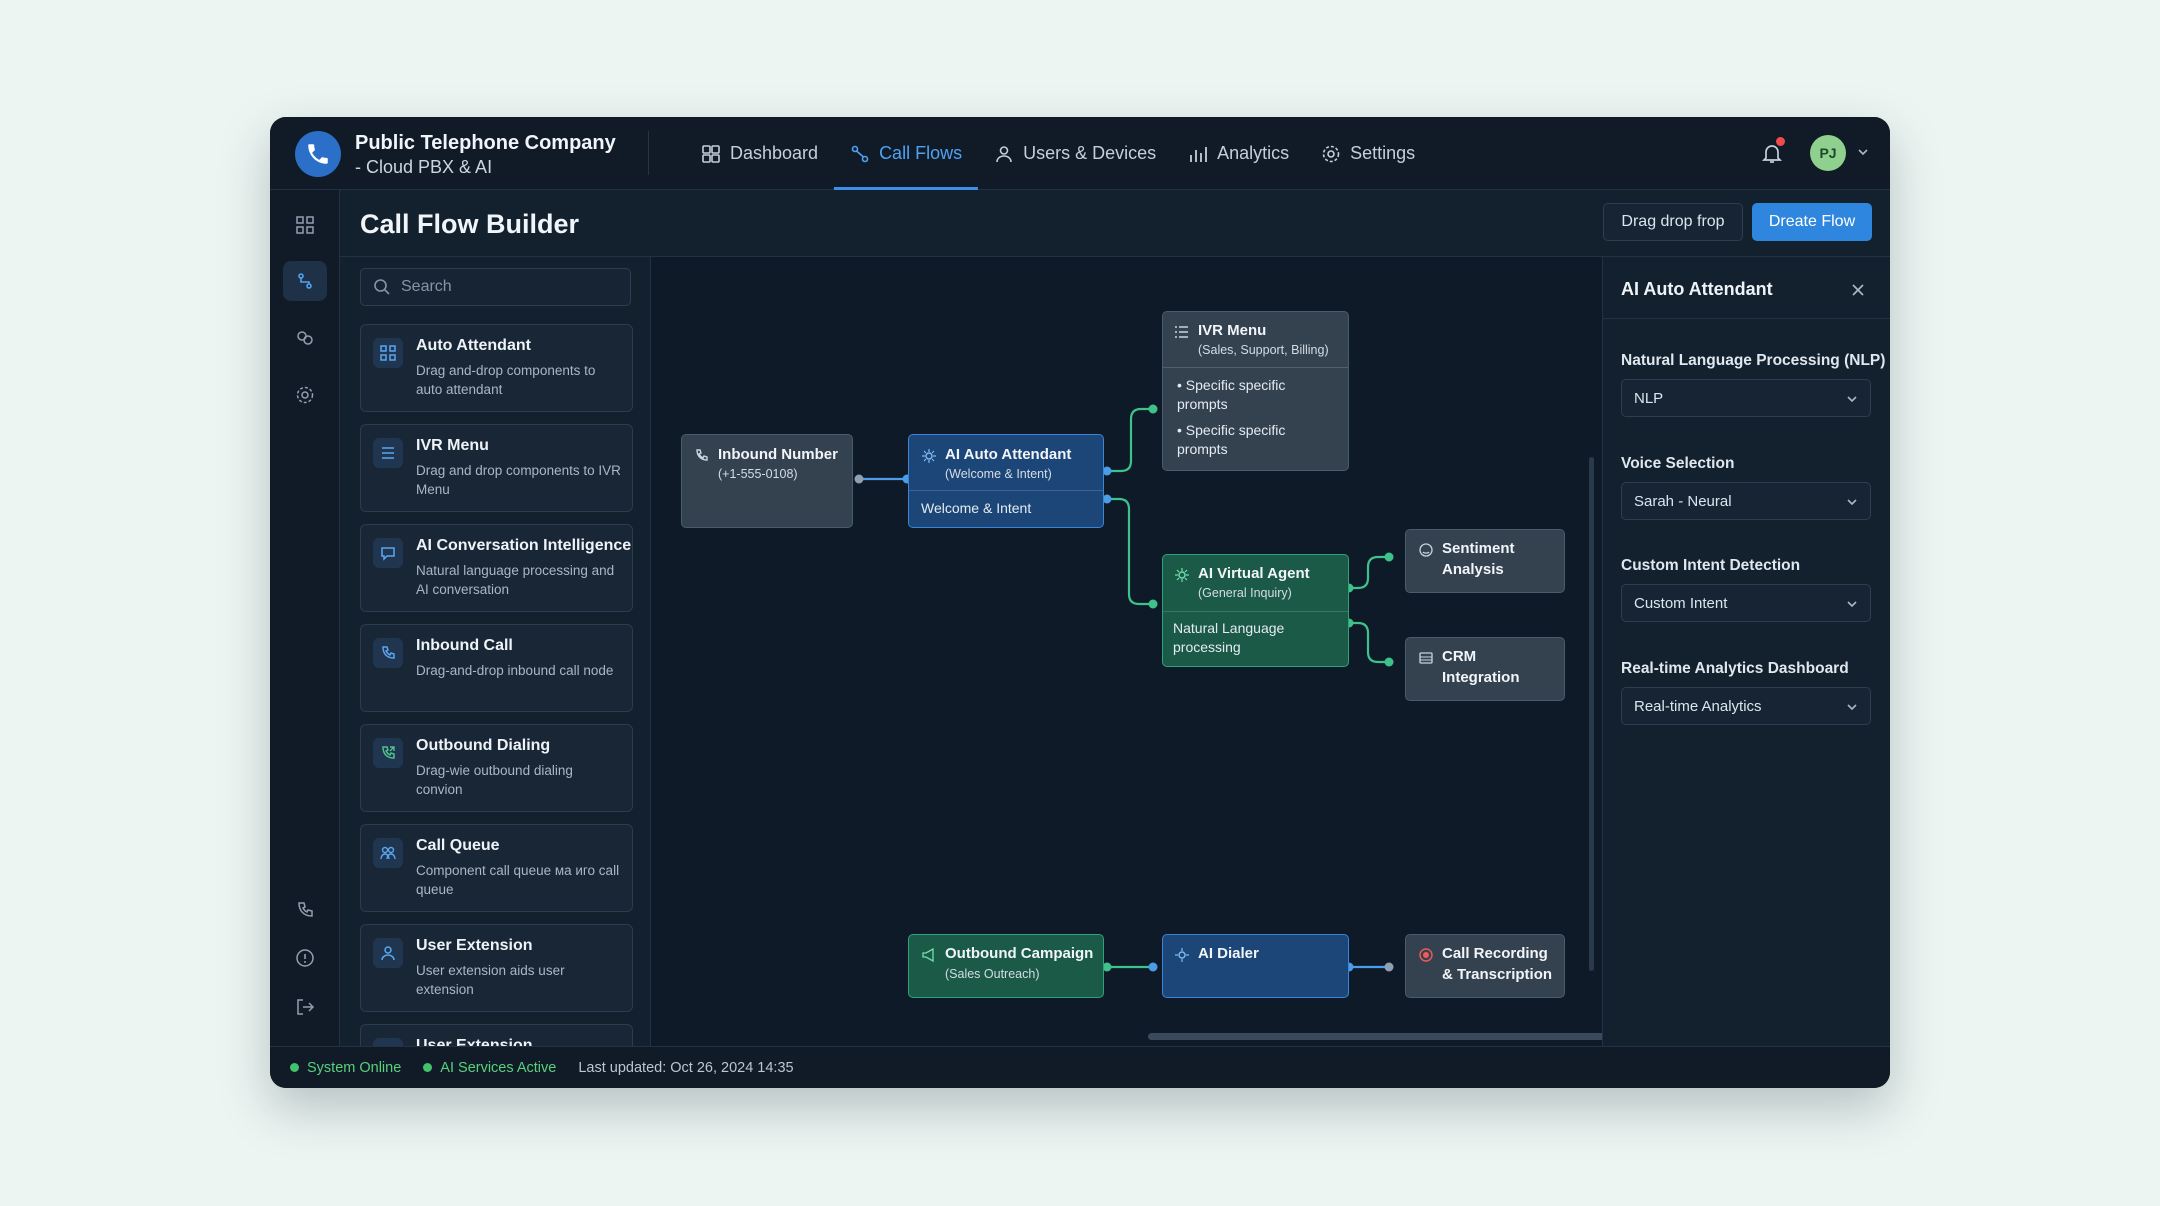 The width and height of the screenshot is (2160, 1206). What do you see at coordinates (1019, 953) in the screenshot?
I see `node-title: Outbound Campaign` at bounding box center [1019, 953].